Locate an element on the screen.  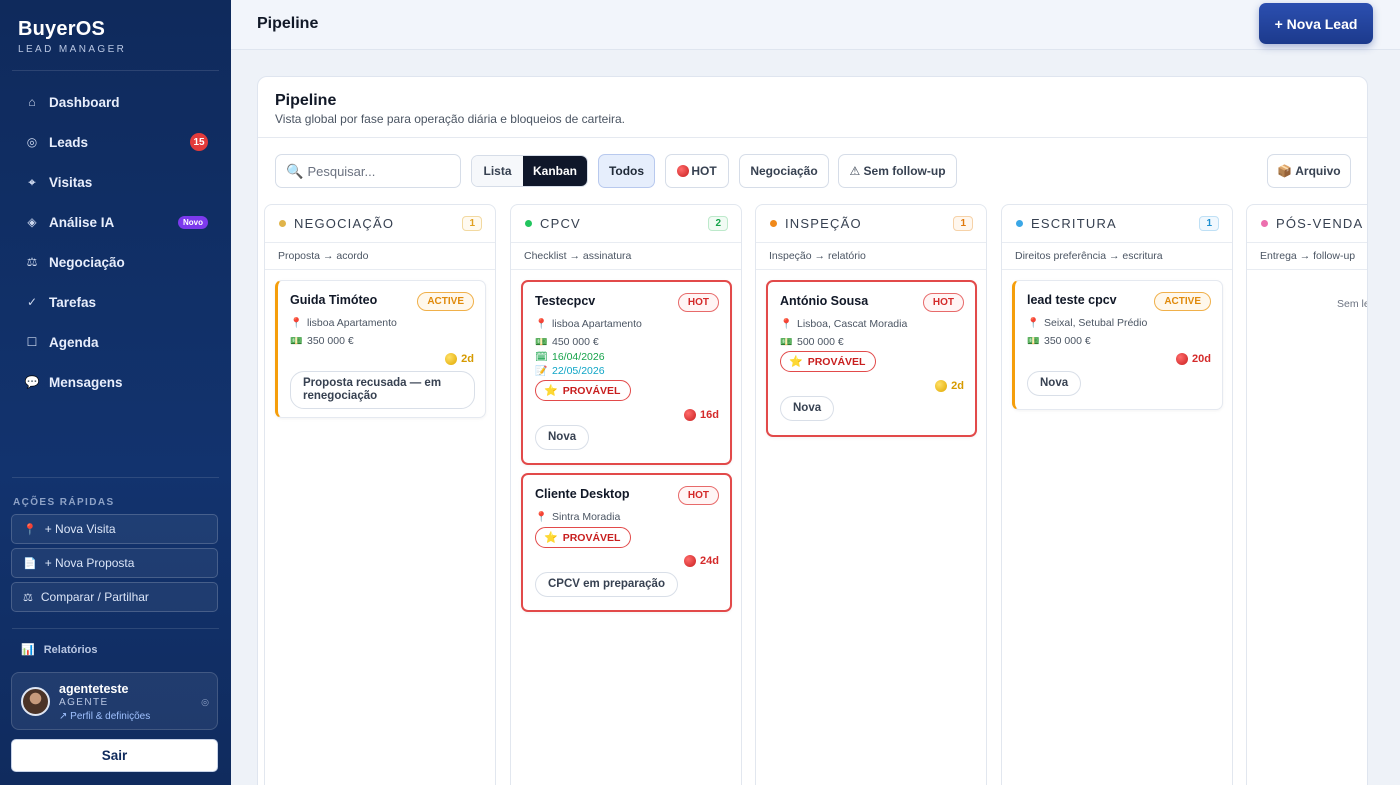
column-count-badge: 2 is located at coordinates (718, 223).